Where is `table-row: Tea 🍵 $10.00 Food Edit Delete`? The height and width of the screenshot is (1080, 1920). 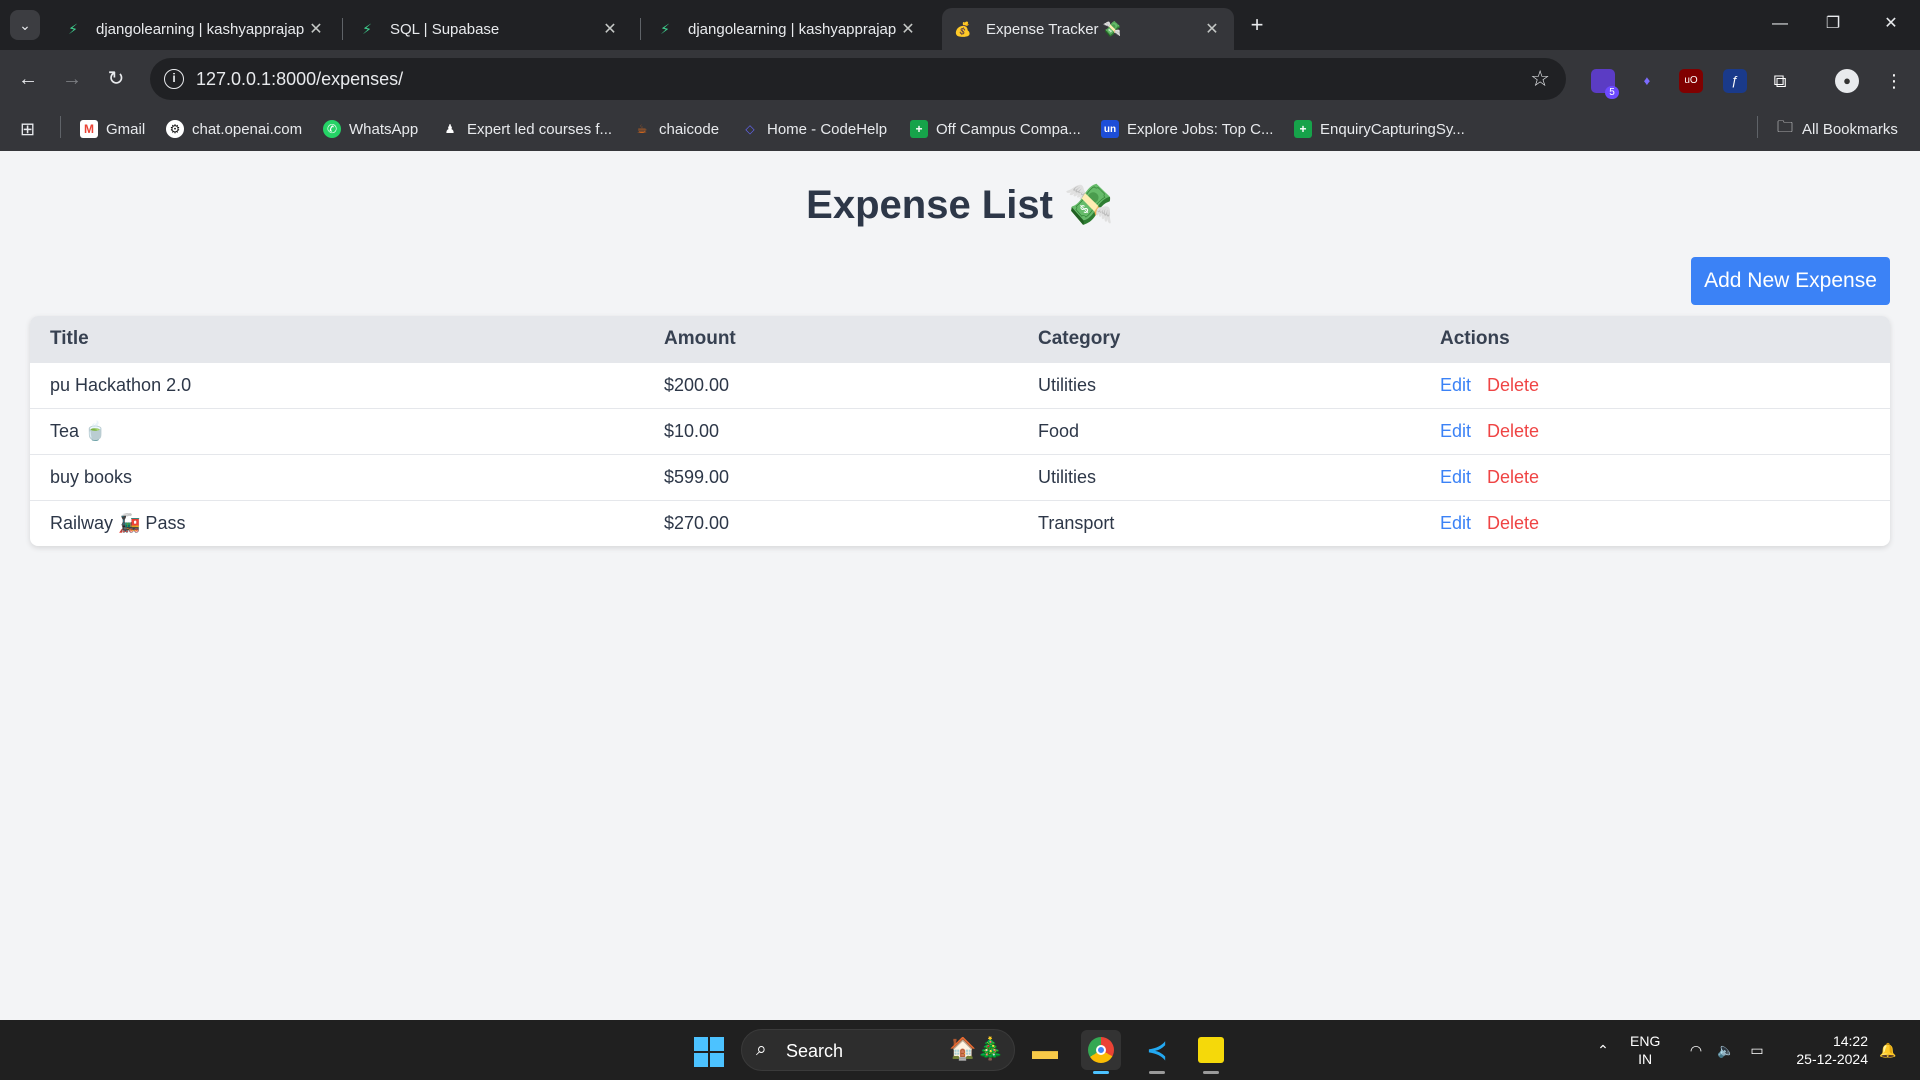 table-row: Tea 🍵 $10.00 Food Edit Delete is located at coordinates (960, 430).